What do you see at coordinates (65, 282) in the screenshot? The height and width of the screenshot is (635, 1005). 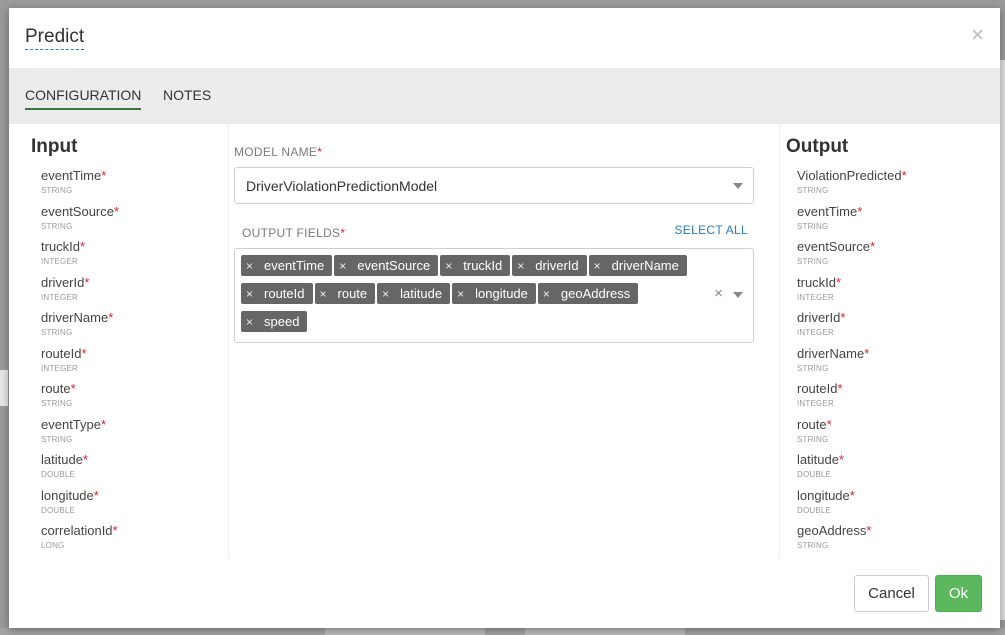 I see `field-name: driverId*` at bounding box center [65, 282].